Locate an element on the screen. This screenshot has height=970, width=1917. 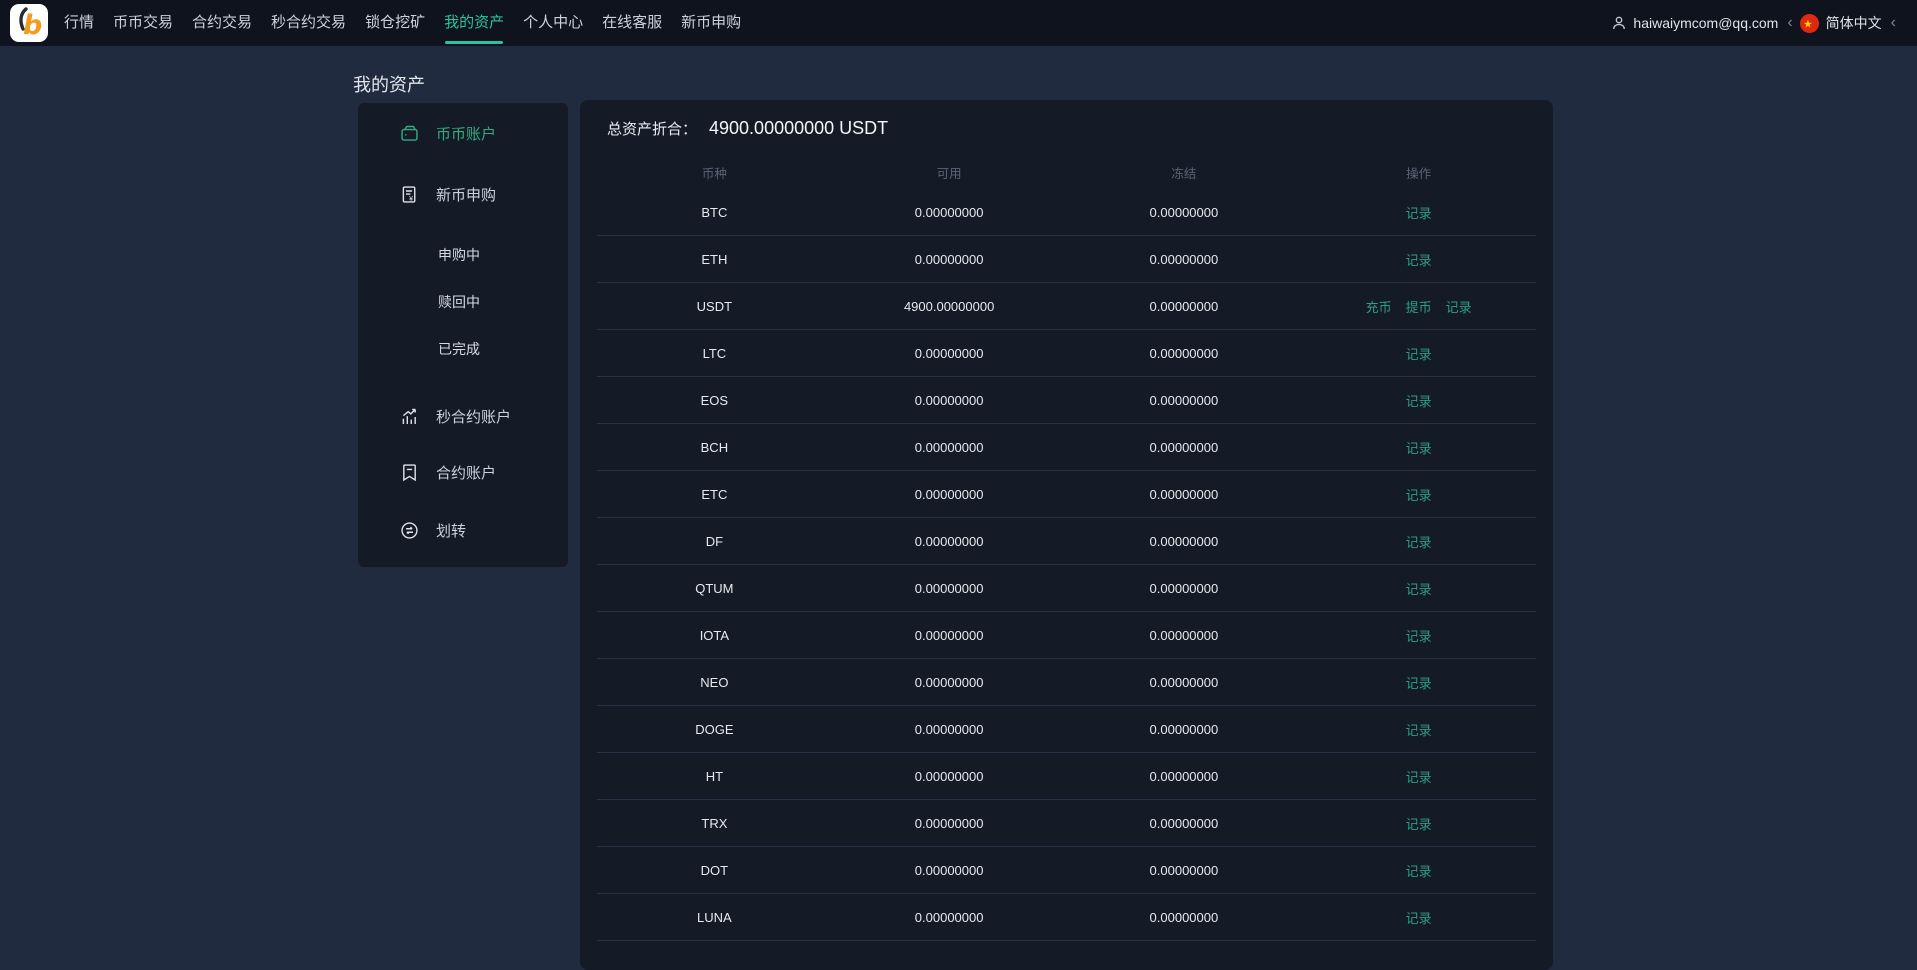
nav-item-my-assets: 我的资产 is located at coordinates (474, 23).